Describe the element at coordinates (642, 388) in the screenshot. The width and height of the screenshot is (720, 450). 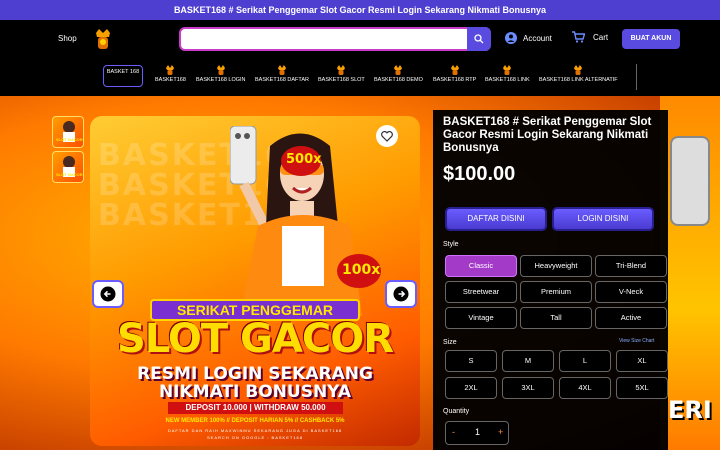
I see `size-option-5xl: 5XL` at that location.